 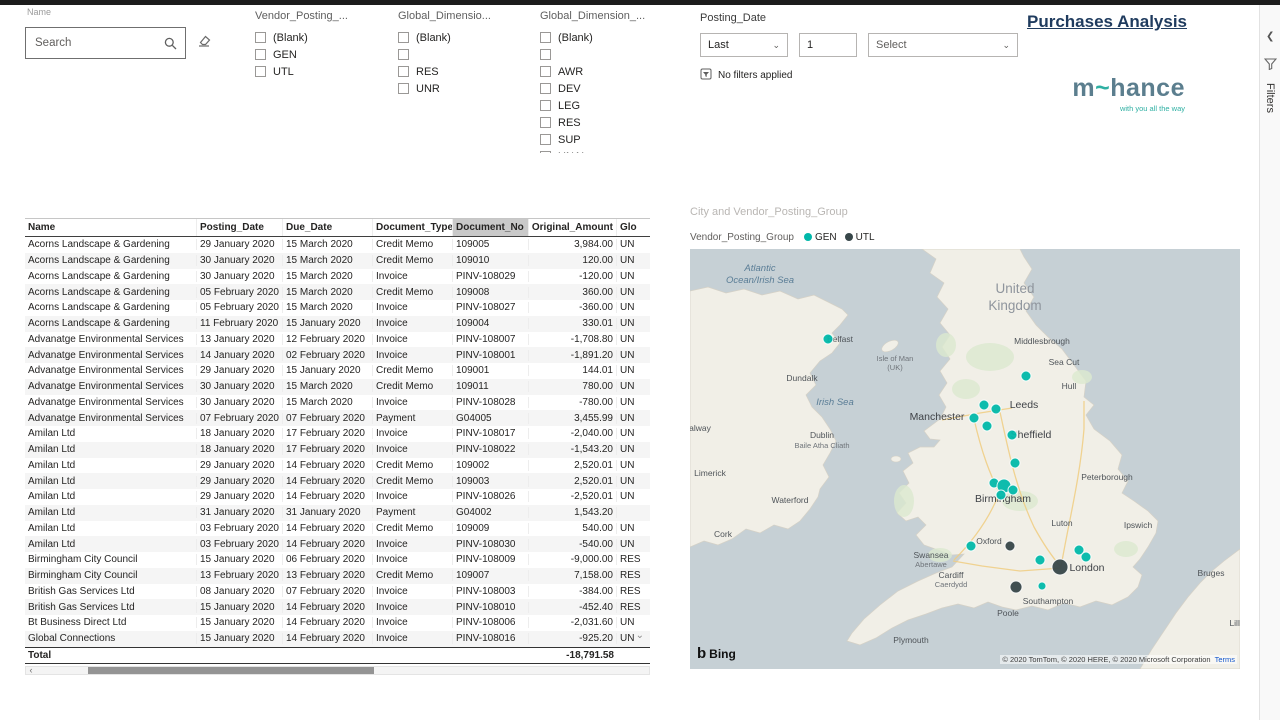 I want to click on relative-mode-dropdown: Last ⌄, so click(x=744, y=45).